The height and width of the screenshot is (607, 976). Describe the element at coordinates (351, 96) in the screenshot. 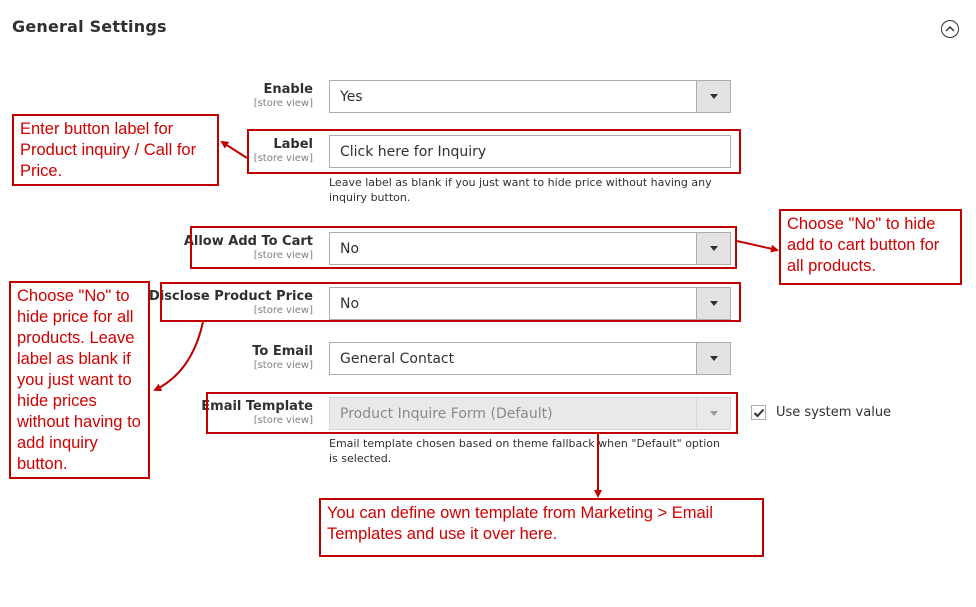

I see `enable-value: Yes` at that location.